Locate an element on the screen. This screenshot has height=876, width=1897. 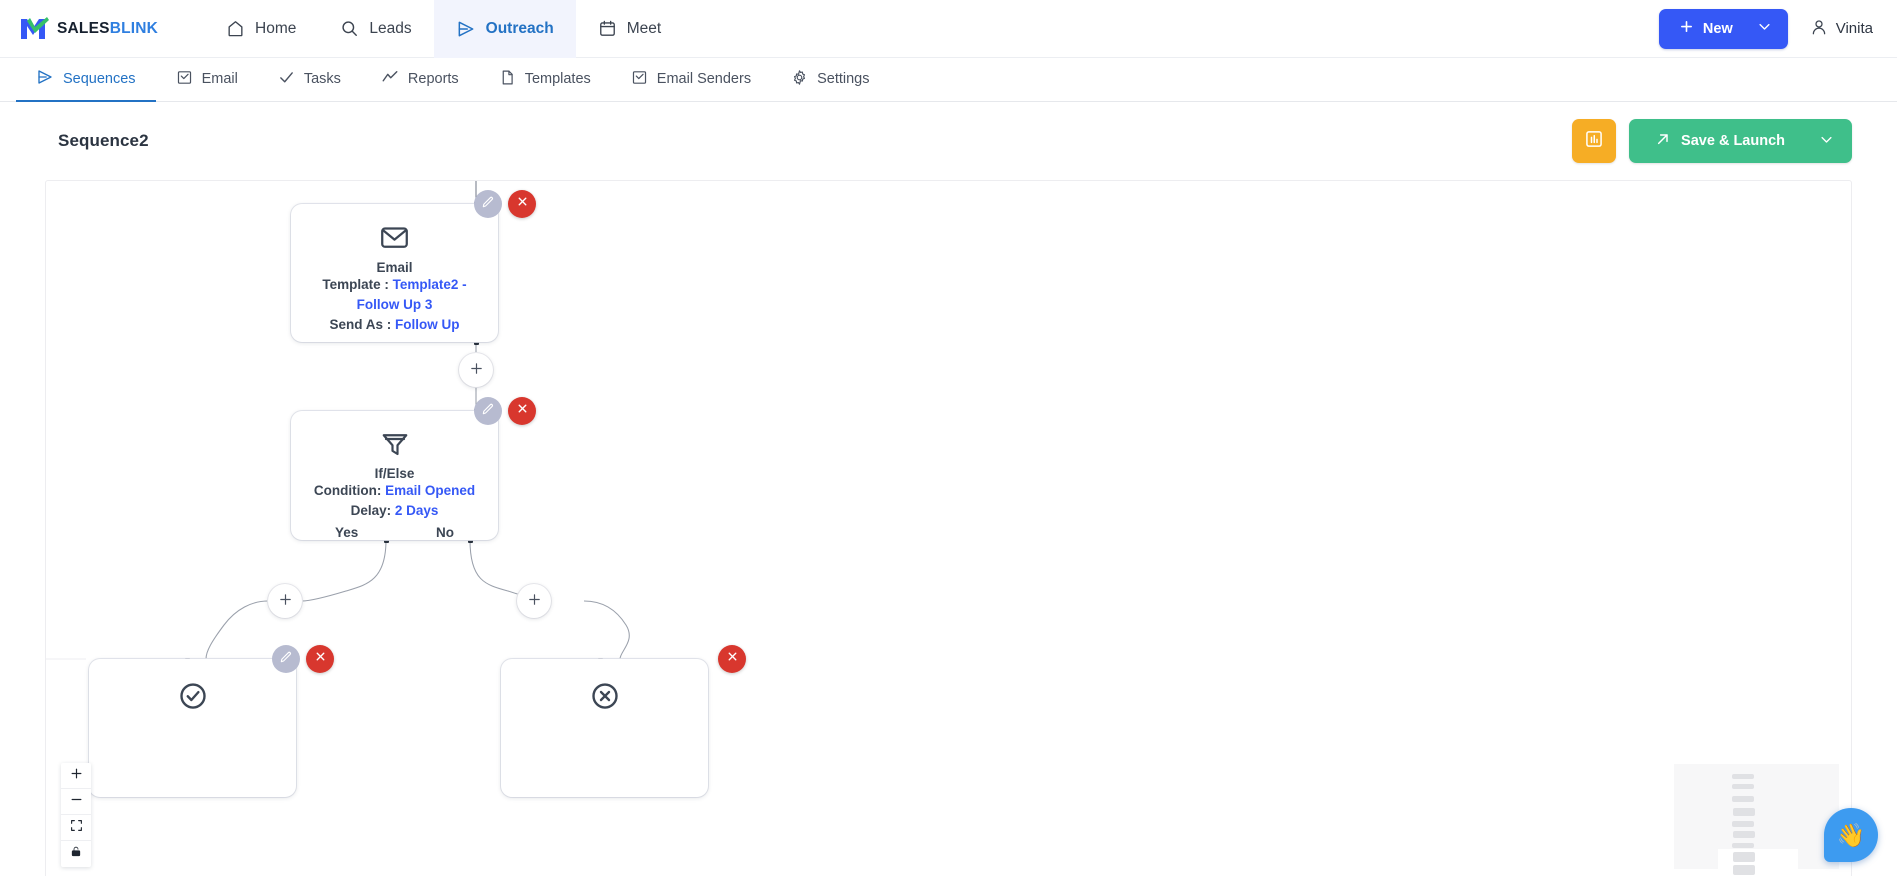
flow-controls is located at coordinates (76, 815).